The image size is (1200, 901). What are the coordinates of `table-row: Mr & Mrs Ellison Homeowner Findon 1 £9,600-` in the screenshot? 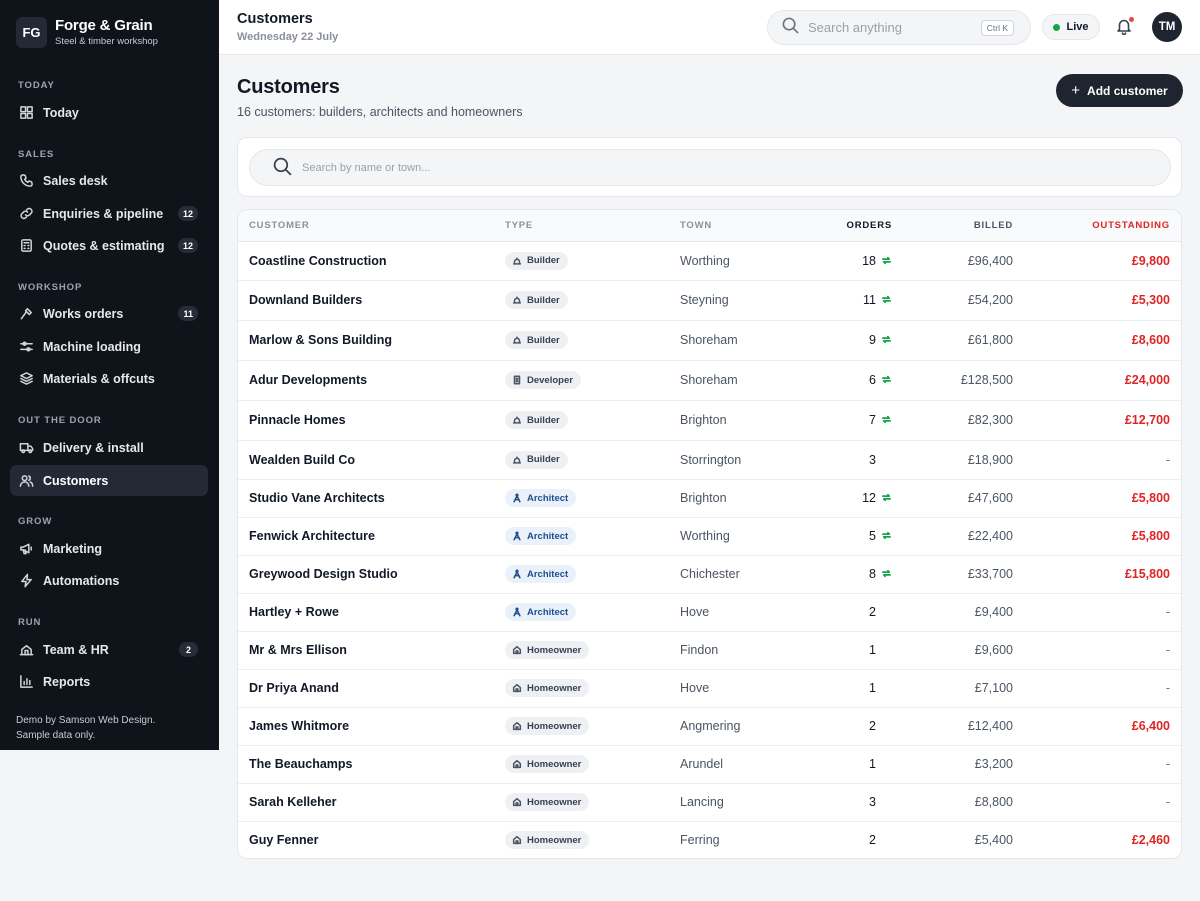 It's located at (709, 650).